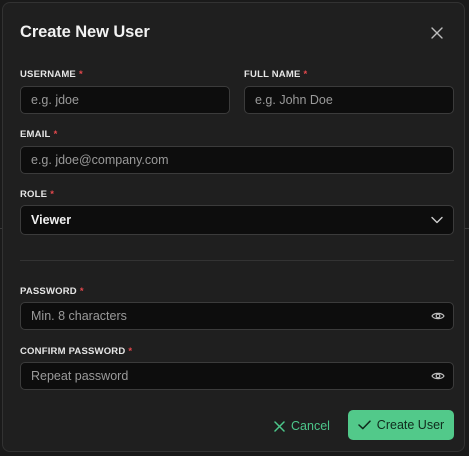 This screenshot has width=469, height=456. What do you see at coordinates (279, 426) in the screenshot?
I see `x-icon` at bounding box center [279, 426].